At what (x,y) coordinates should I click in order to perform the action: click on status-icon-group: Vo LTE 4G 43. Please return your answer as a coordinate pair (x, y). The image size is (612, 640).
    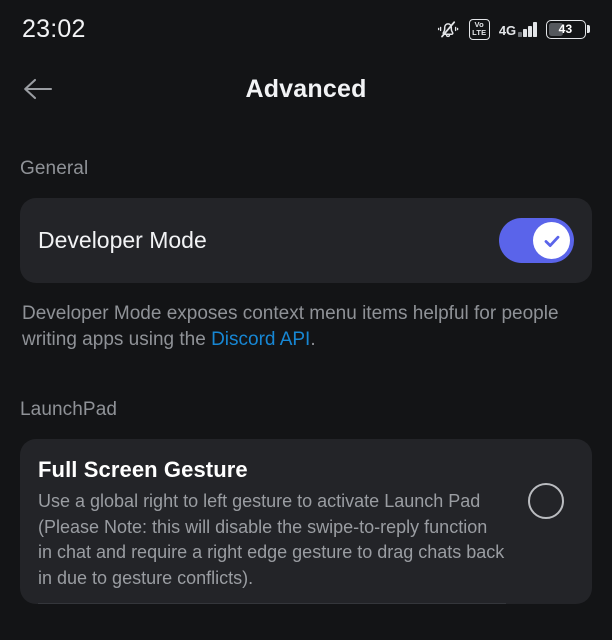
    Looking at the image, I should click on (513, 29).